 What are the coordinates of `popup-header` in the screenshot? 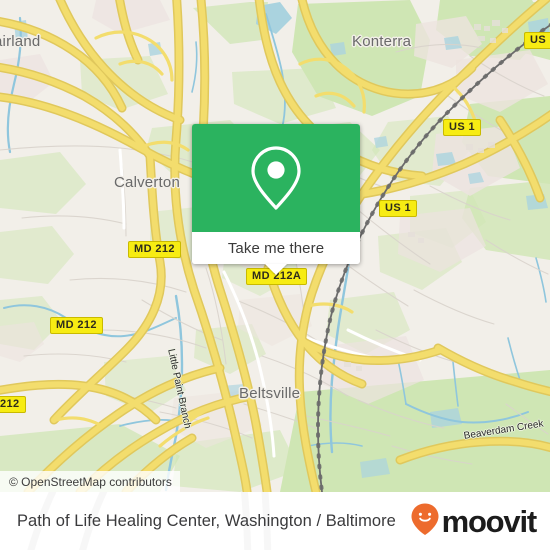 It's located at (276, 178).